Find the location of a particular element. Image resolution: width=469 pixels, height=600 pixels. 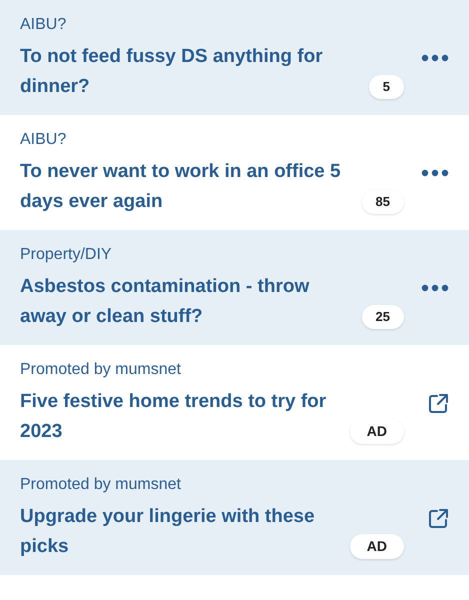

thread-title: Upgrade your lingerie with these picks is located at coordinates (180, 532).